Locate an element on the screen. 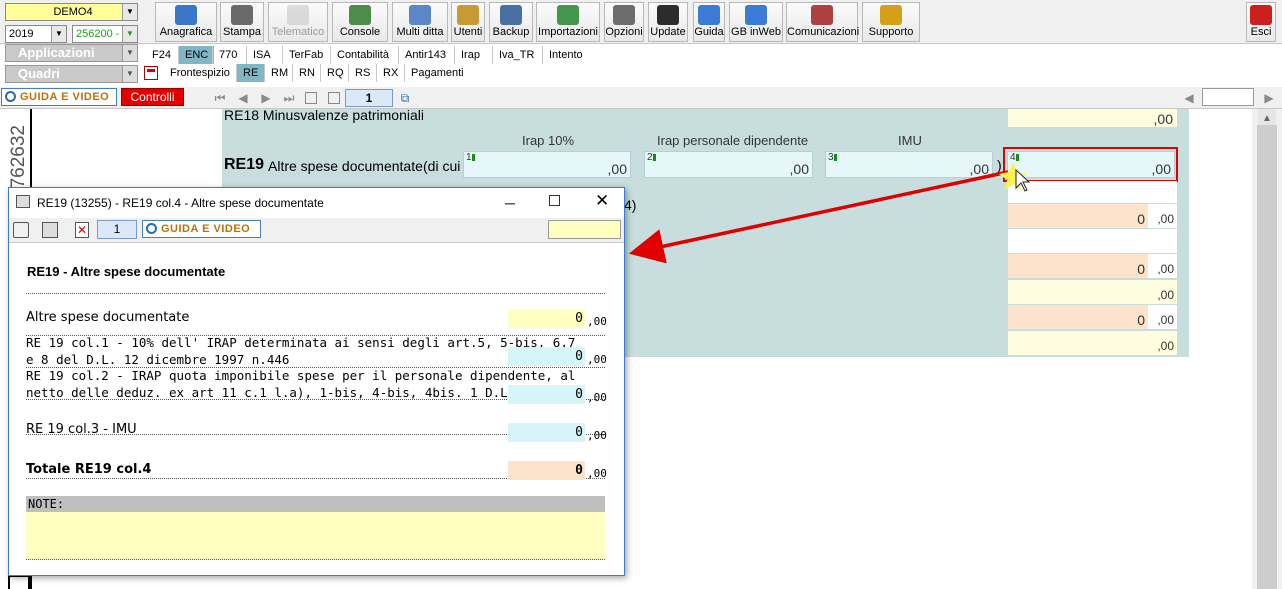 Image resolution: width=1282 pixels, height=589 pixels. page-number-field: 1 is located at coordinates (369, 98).